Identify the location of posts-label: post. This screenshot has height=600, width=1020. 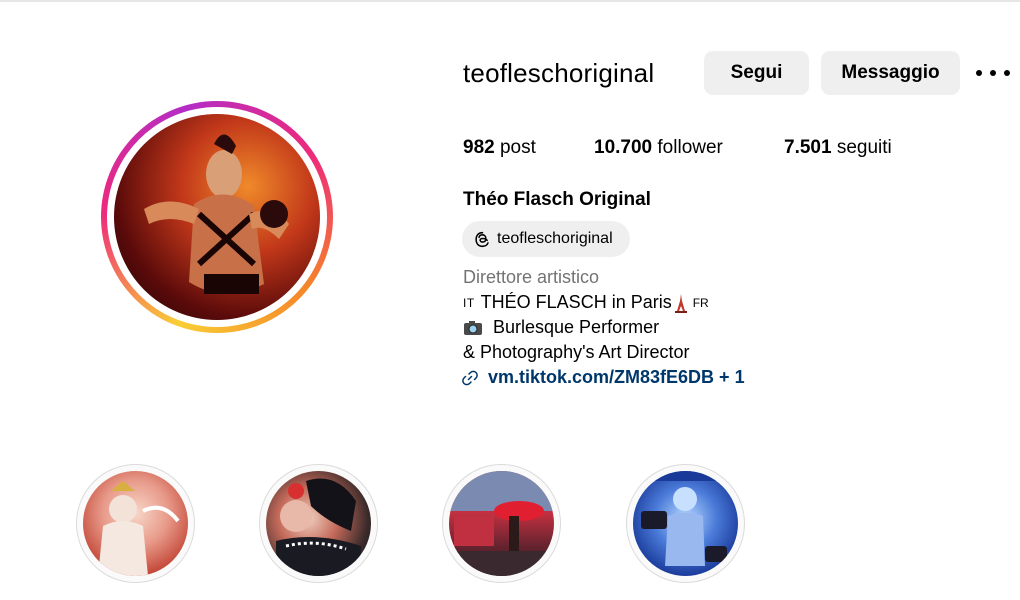
(517, 147).